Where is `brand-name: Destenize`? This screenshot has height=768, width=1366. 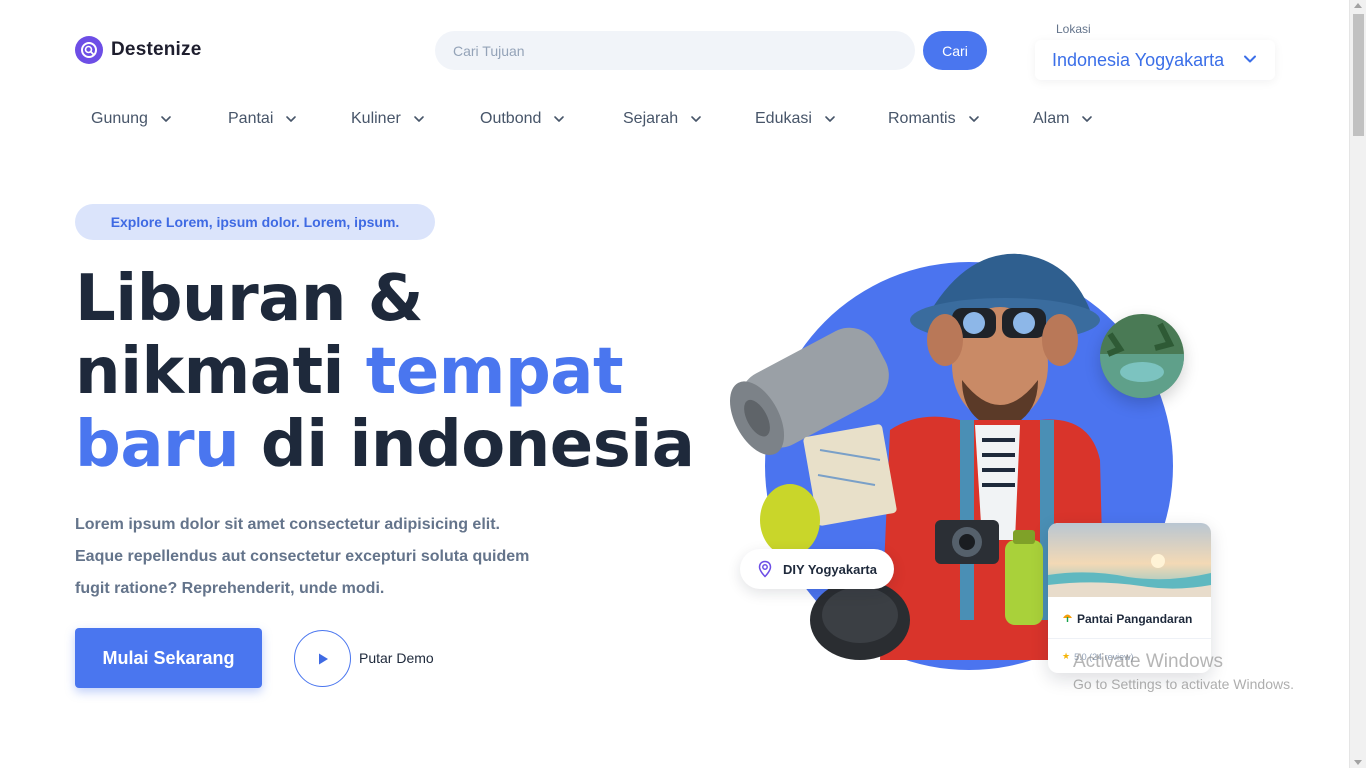
brand-name: Destenize is located at coordinates (156, 49).